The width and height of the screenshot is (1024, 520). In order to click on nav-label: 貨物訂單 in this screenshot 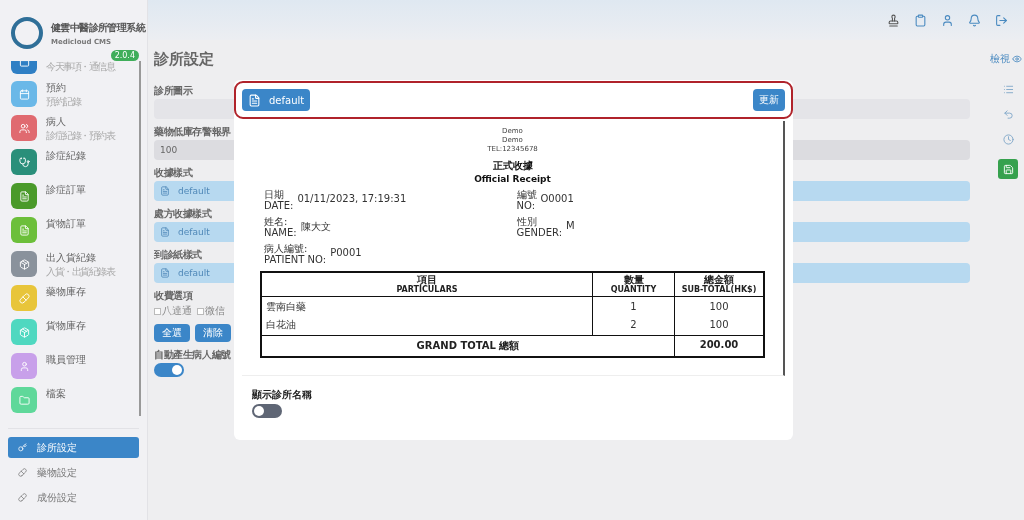, I will do `click(66, 224)`.